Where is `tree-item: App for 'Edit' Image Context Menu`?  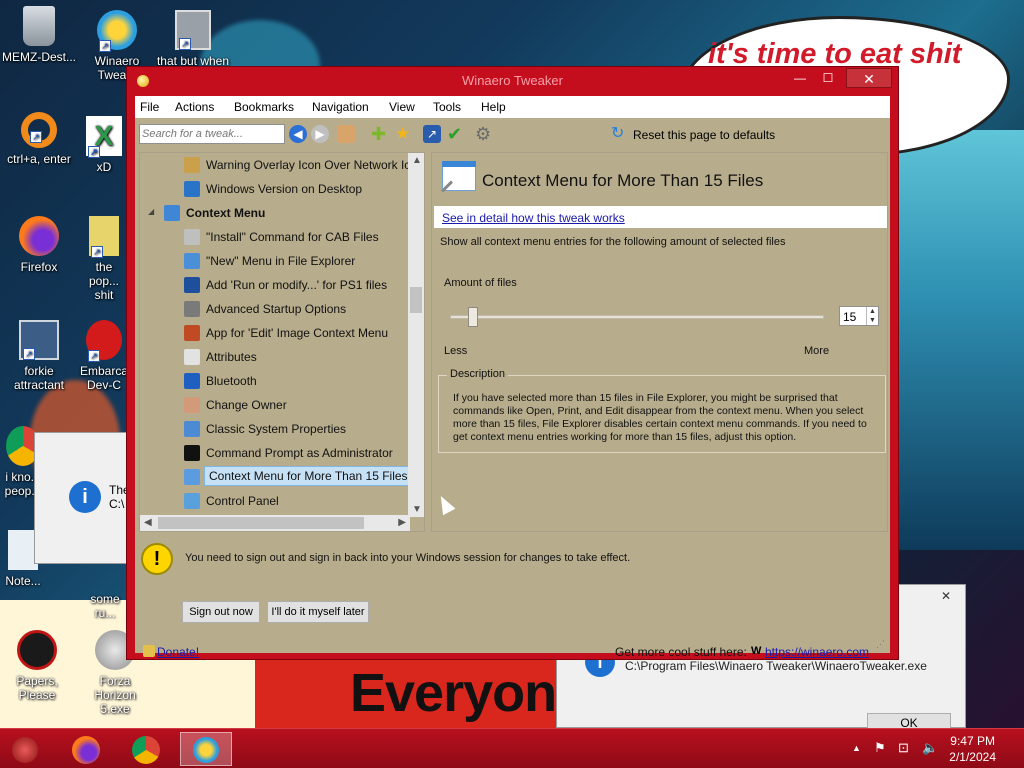
tree-item: App for 'Edit' Image Context Menu is located at coordinates (275, 333).